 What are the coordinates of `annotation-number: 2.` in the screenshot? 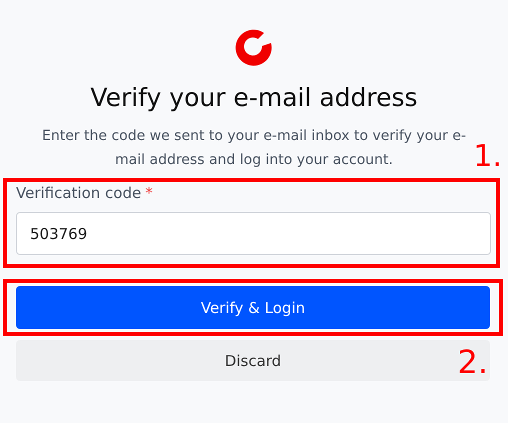 It's located at (472, 362).